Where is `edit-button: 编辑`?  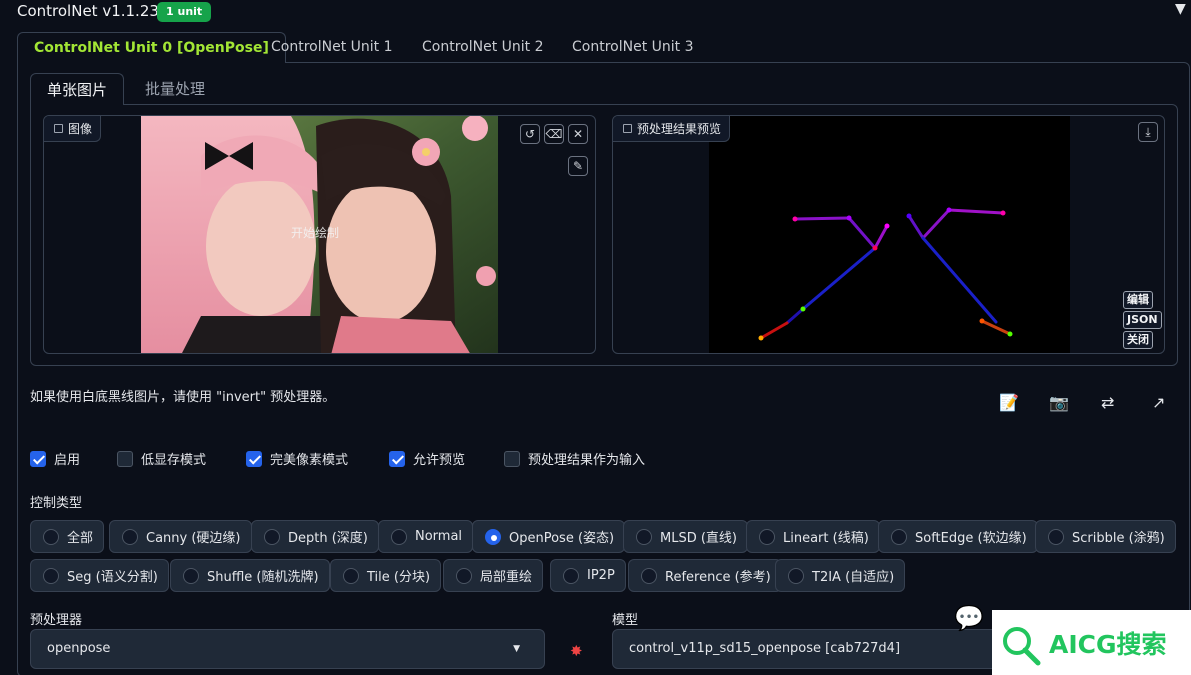 edit-button: 编辑 is located at coordinates (1138, 300).